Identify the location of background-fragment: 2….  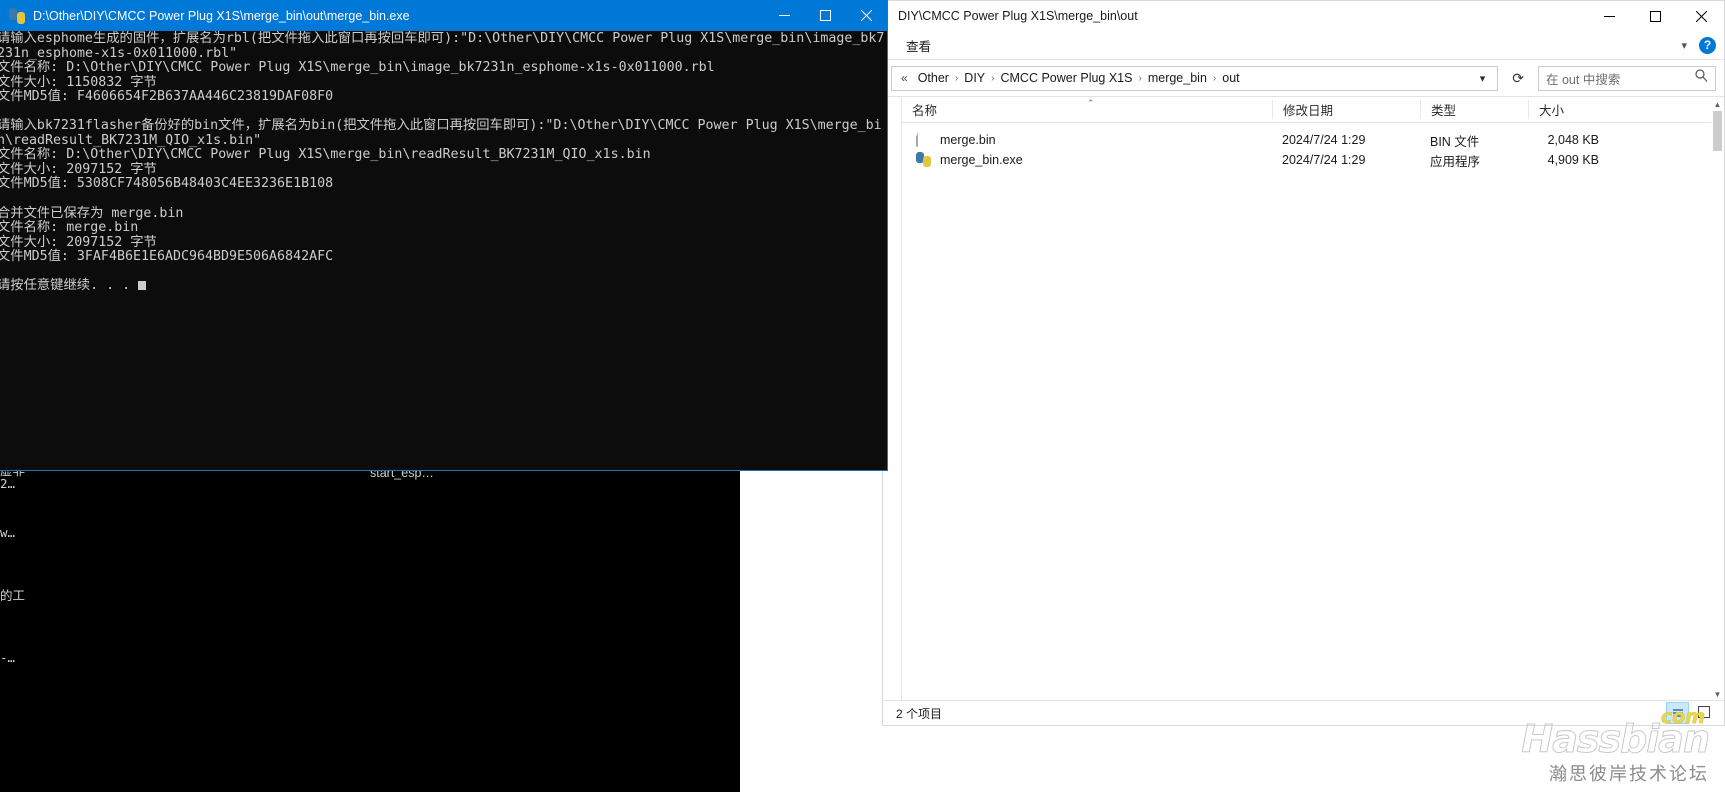
(8, 483).